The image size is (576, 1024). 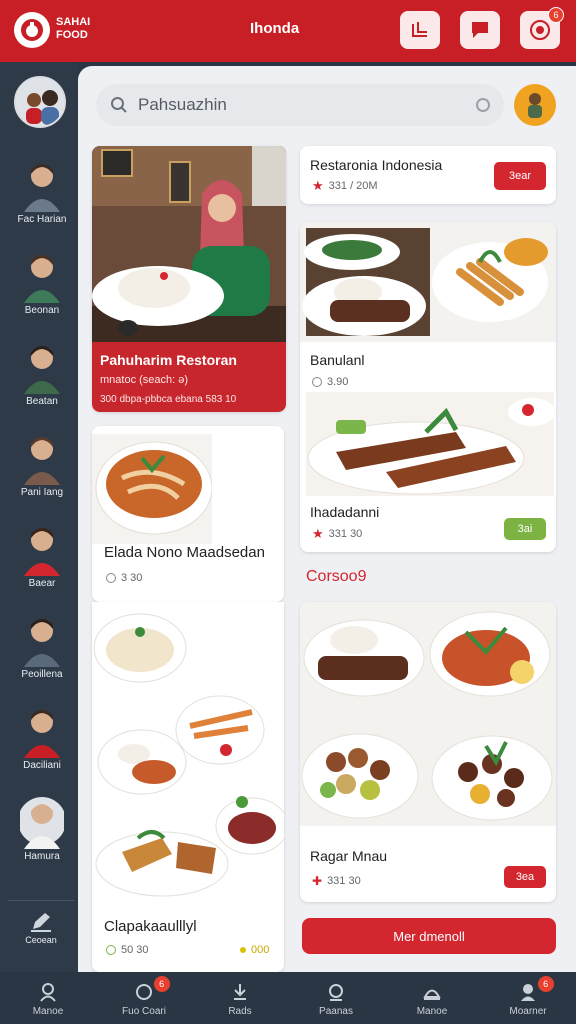 I want to click on sidebar-item: Peoillena, so click(x=42, y=653).